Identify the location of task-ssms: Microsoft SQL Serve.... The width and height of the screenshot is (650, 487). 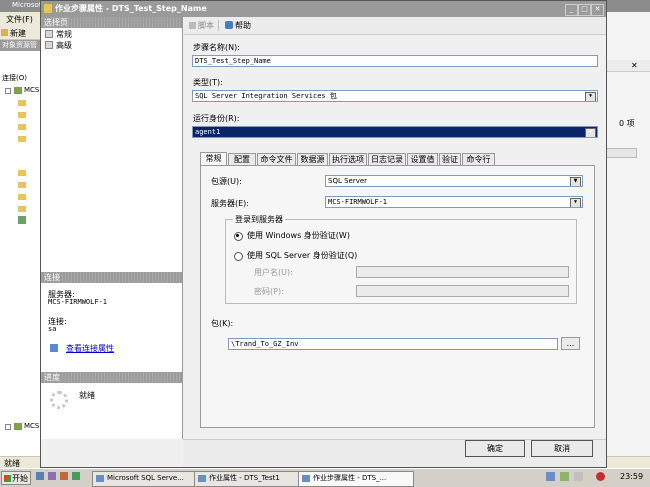
(149, 479).